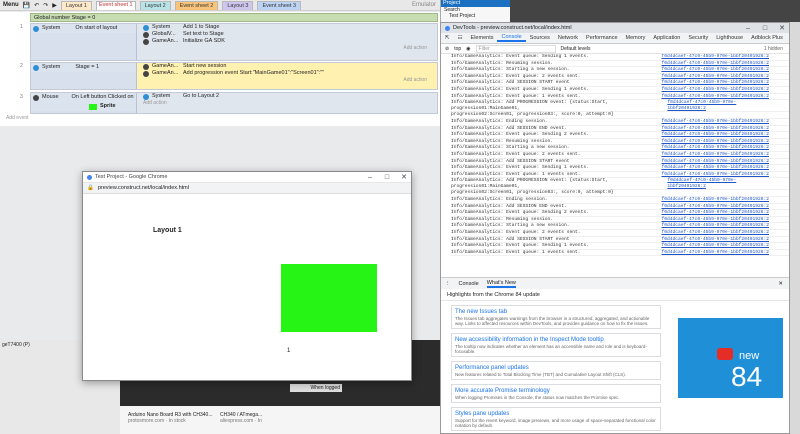  Describe the element at coordinates (241, 418) in the screenshot. I see `ad-item: CH340 / ATmega... aliexpress.com · In` at that location.